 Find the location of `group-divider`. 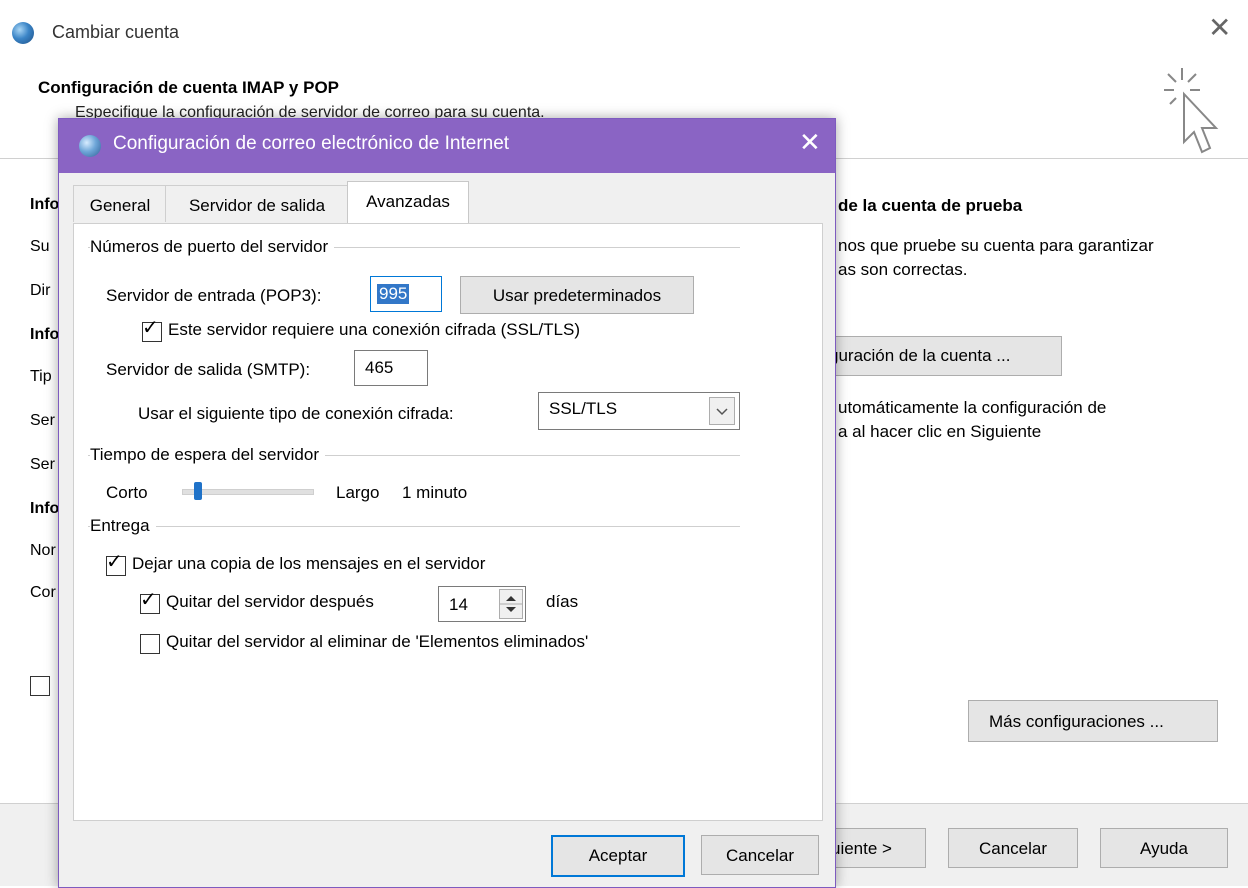

group-divider is located at coordinates (414, 526).